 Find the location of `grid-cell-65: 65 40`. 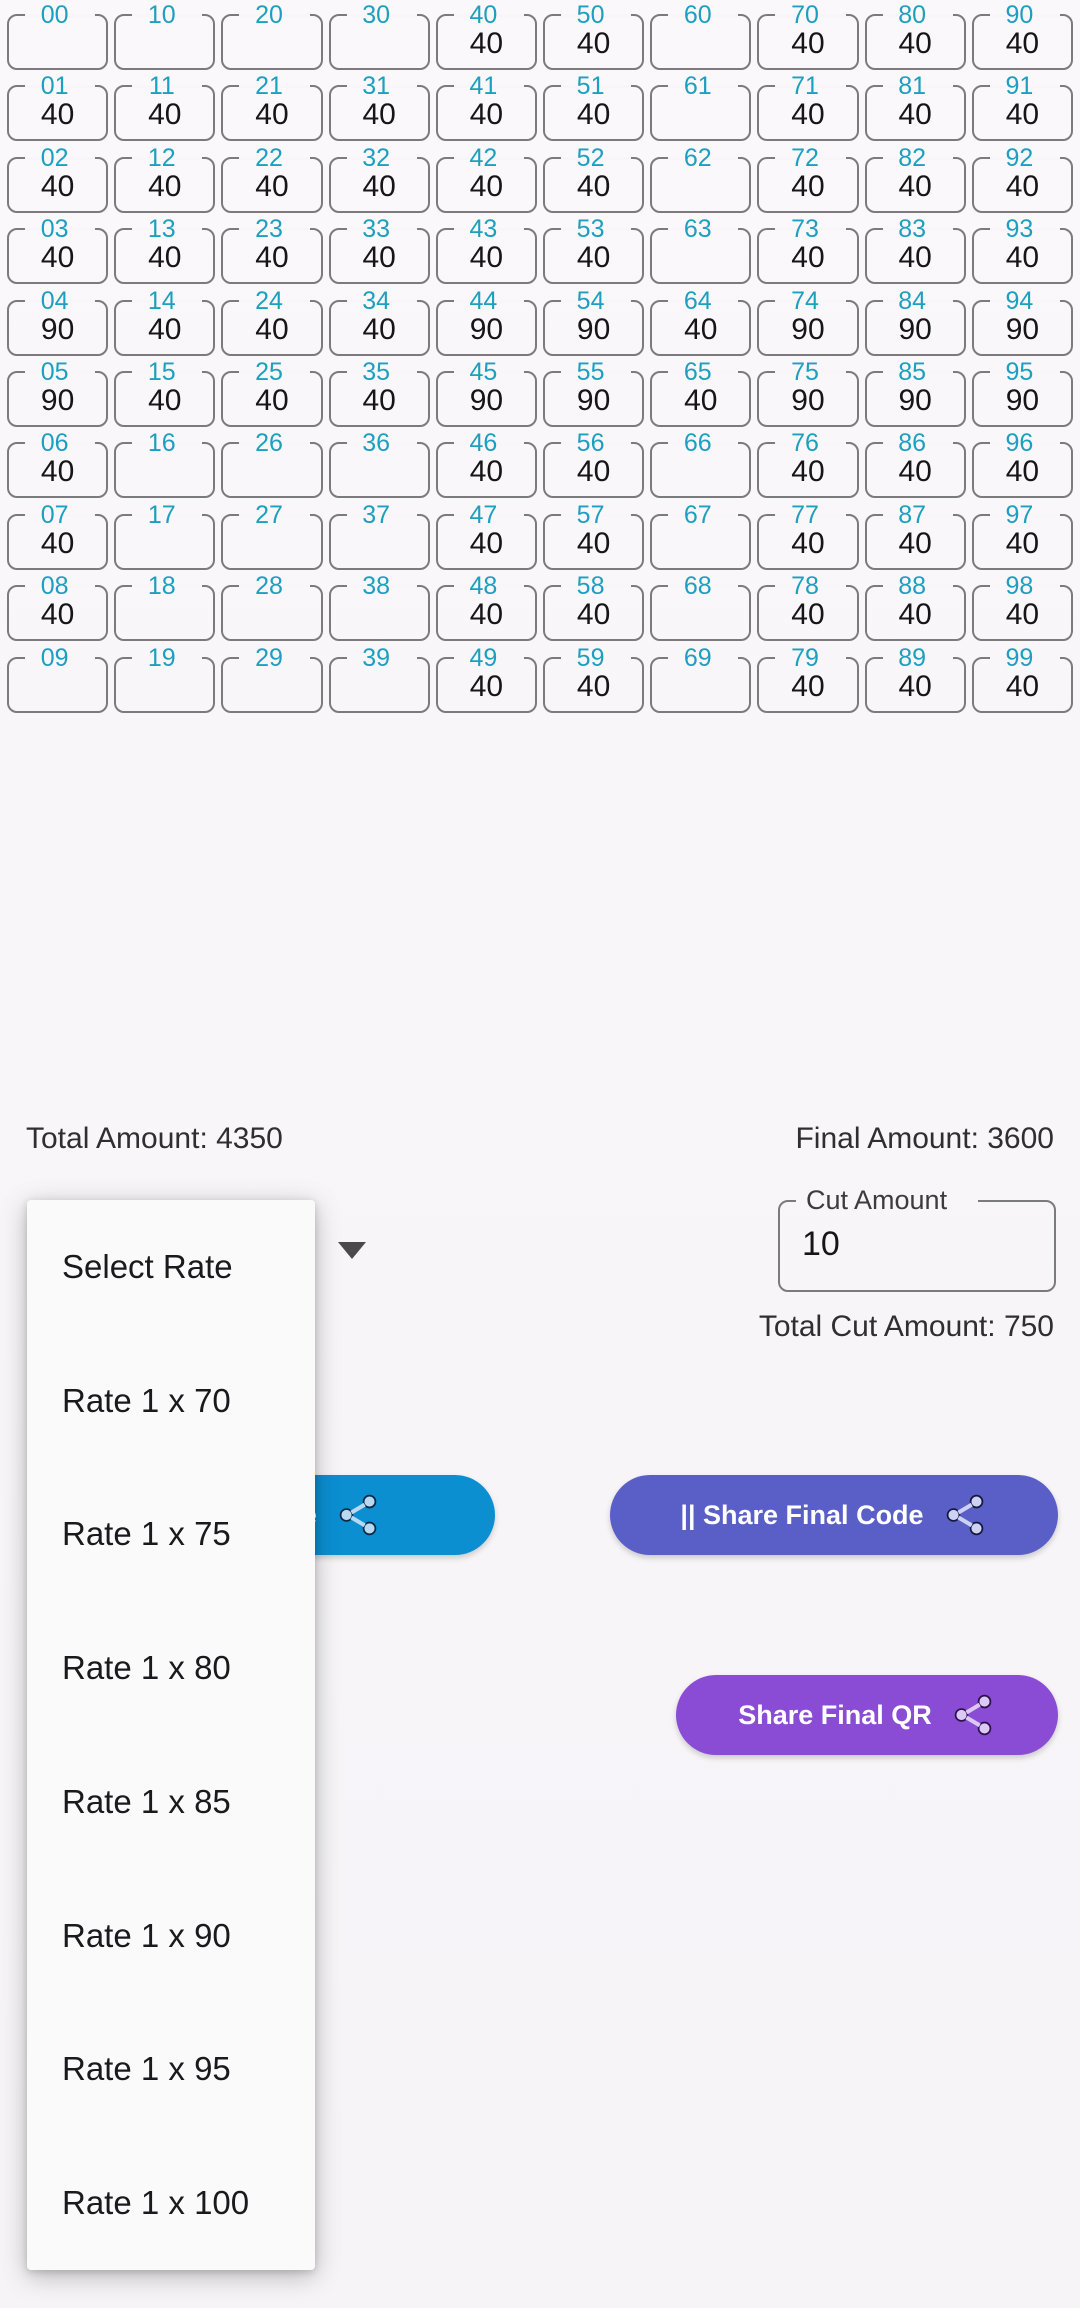

grid-cell-65: 65 40 is located at coordinates (700, 394).